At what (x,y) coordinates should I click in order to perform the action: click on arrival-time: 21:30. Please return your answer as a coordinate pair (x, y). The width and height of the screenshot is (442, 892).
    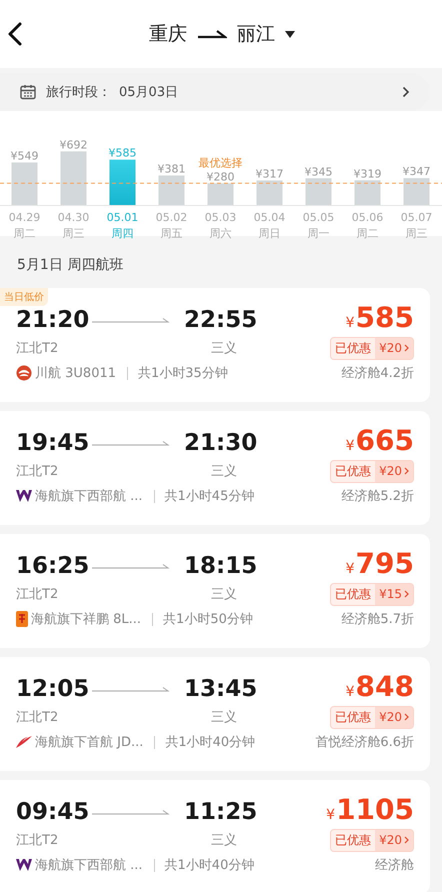
    Looking at the image, I should click on (221, 443).